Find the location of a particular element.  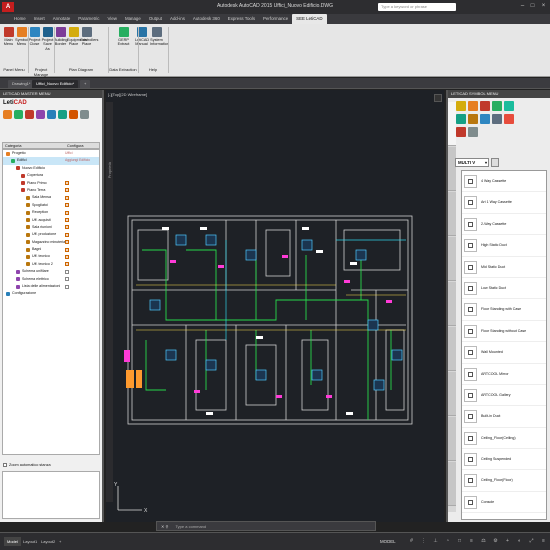

symbol-item: Ceiling_Floor(Floor) is located at coordinates (504, 481).